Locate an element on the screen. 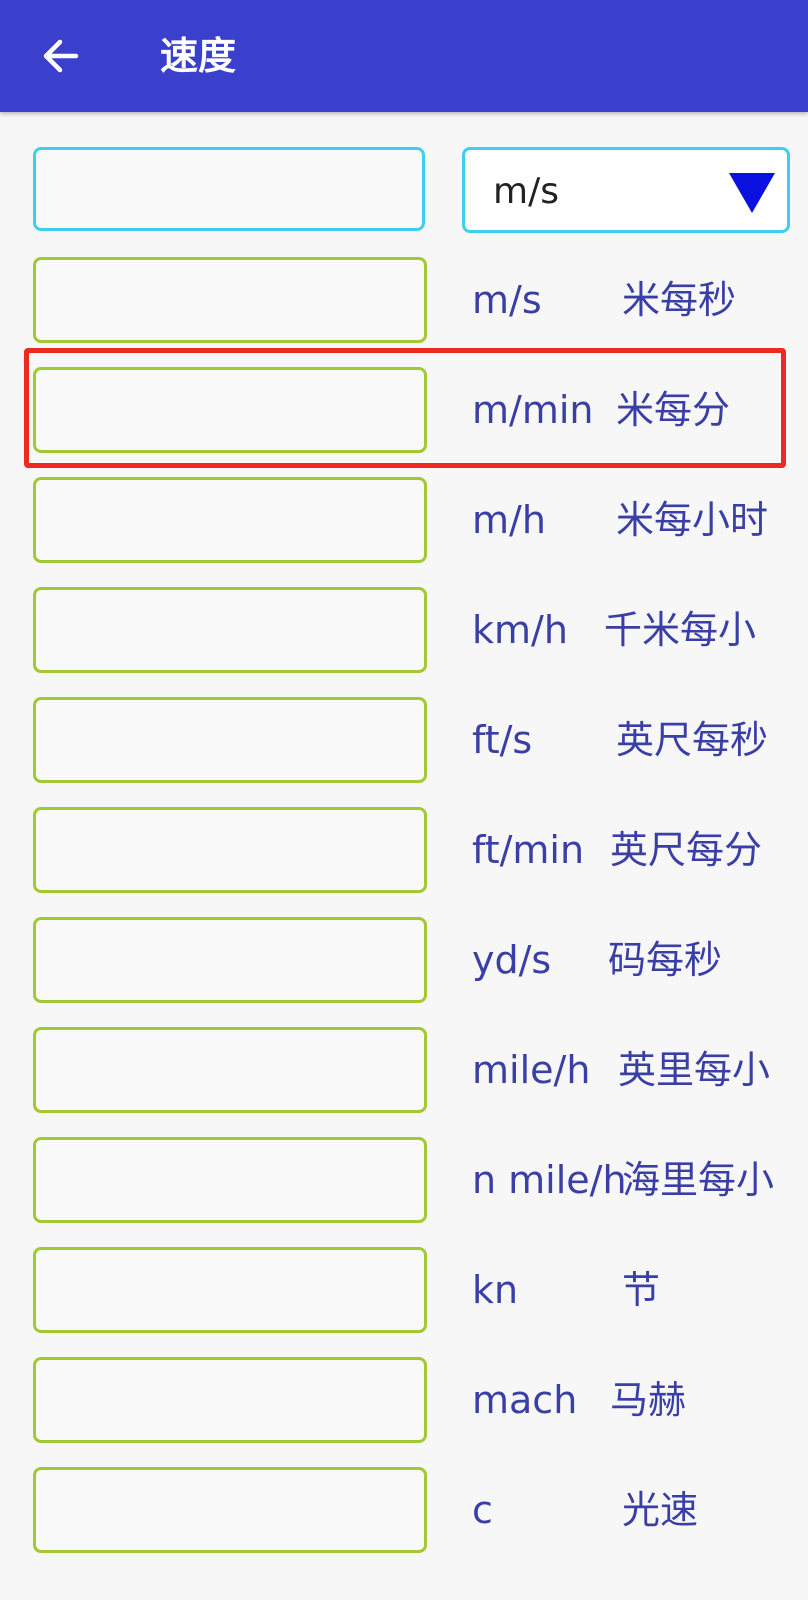 The width and height of the screenshot is (808, 1600). unit-name: 米每小时 is located at coordinates (692, 520).